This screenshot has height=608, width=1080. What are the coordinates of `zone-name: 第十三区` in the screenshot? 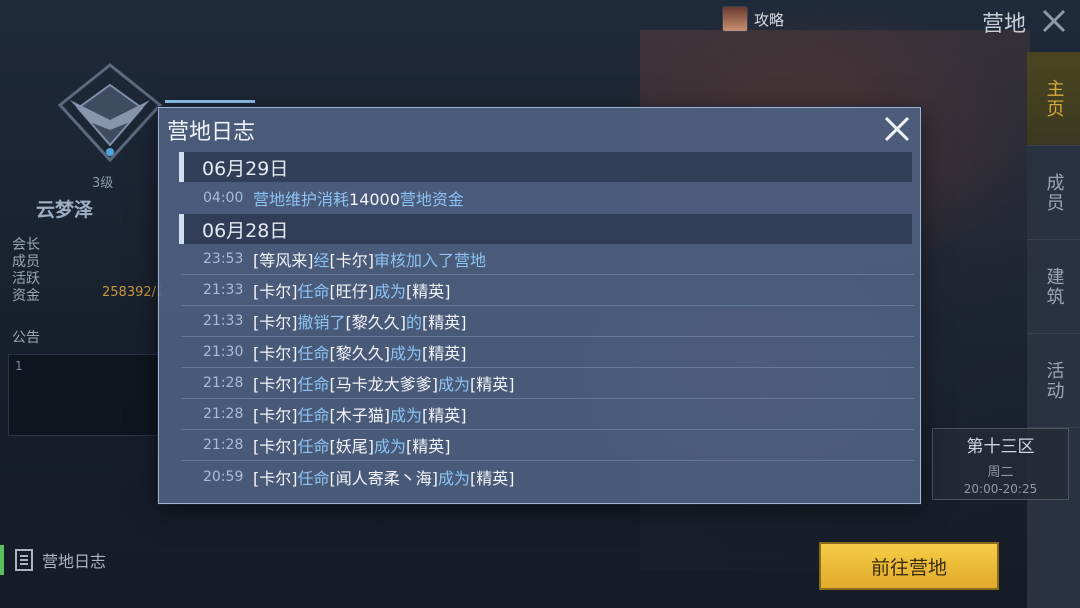 It's located at (1000, 447).